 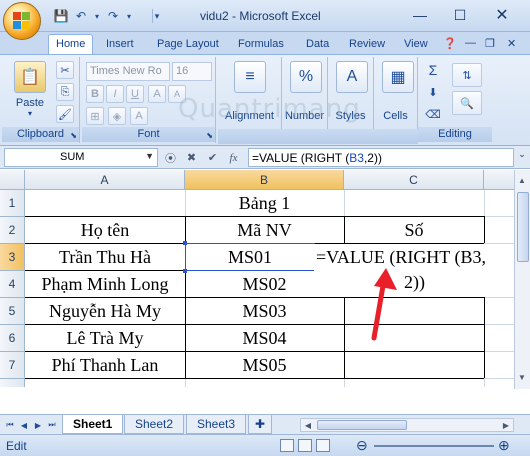 What do you see at coordinates (323, 445) in the screenshot?
I see `page-break-view-icon` at bounding box center [323, 445].